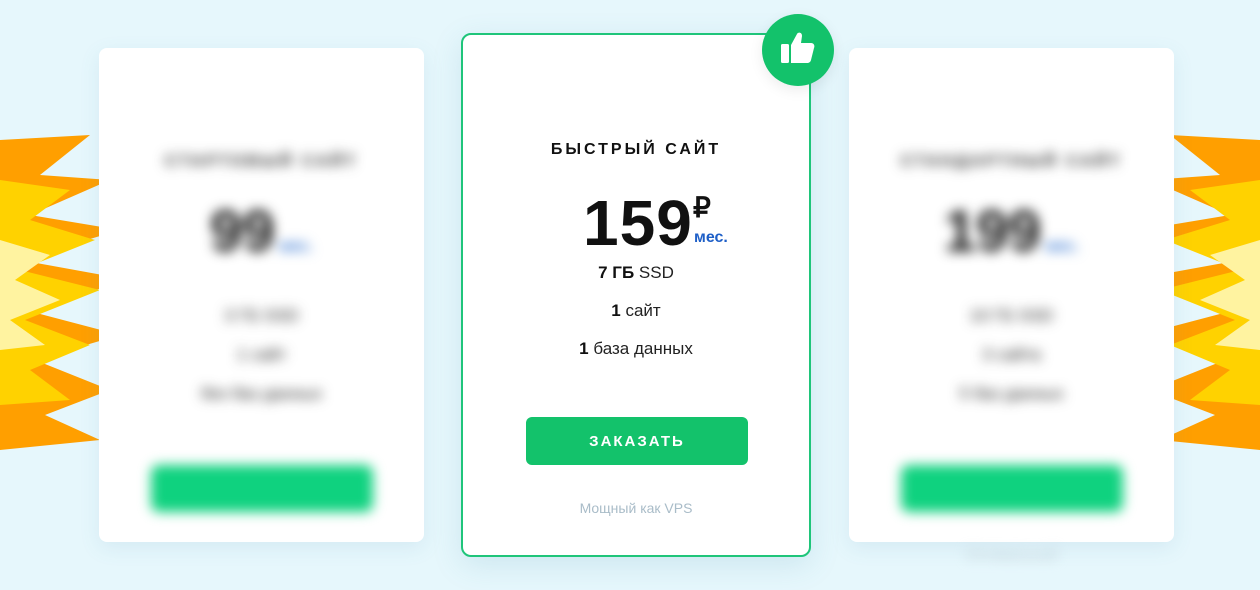 The image size is (1260, 590). Describe the element at coordinates (1011, 354) in the screenshot. I see `feature-sites: 3 сайта` at that location.